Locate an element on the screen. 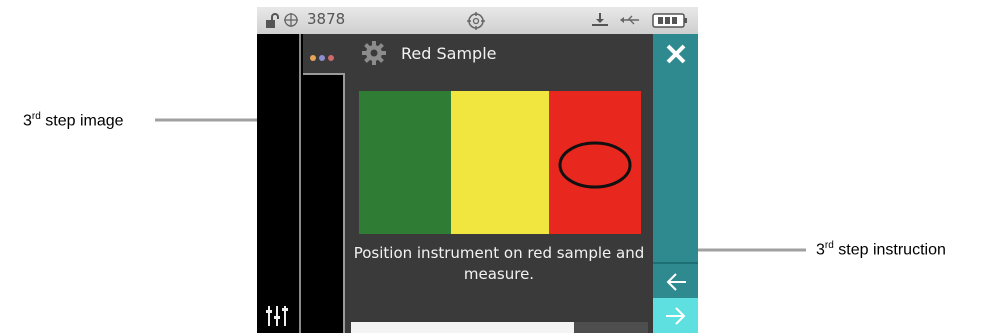 The width and height of the screenshot is (995, 333). counter: 3878 is located at coordinates (326, 19).